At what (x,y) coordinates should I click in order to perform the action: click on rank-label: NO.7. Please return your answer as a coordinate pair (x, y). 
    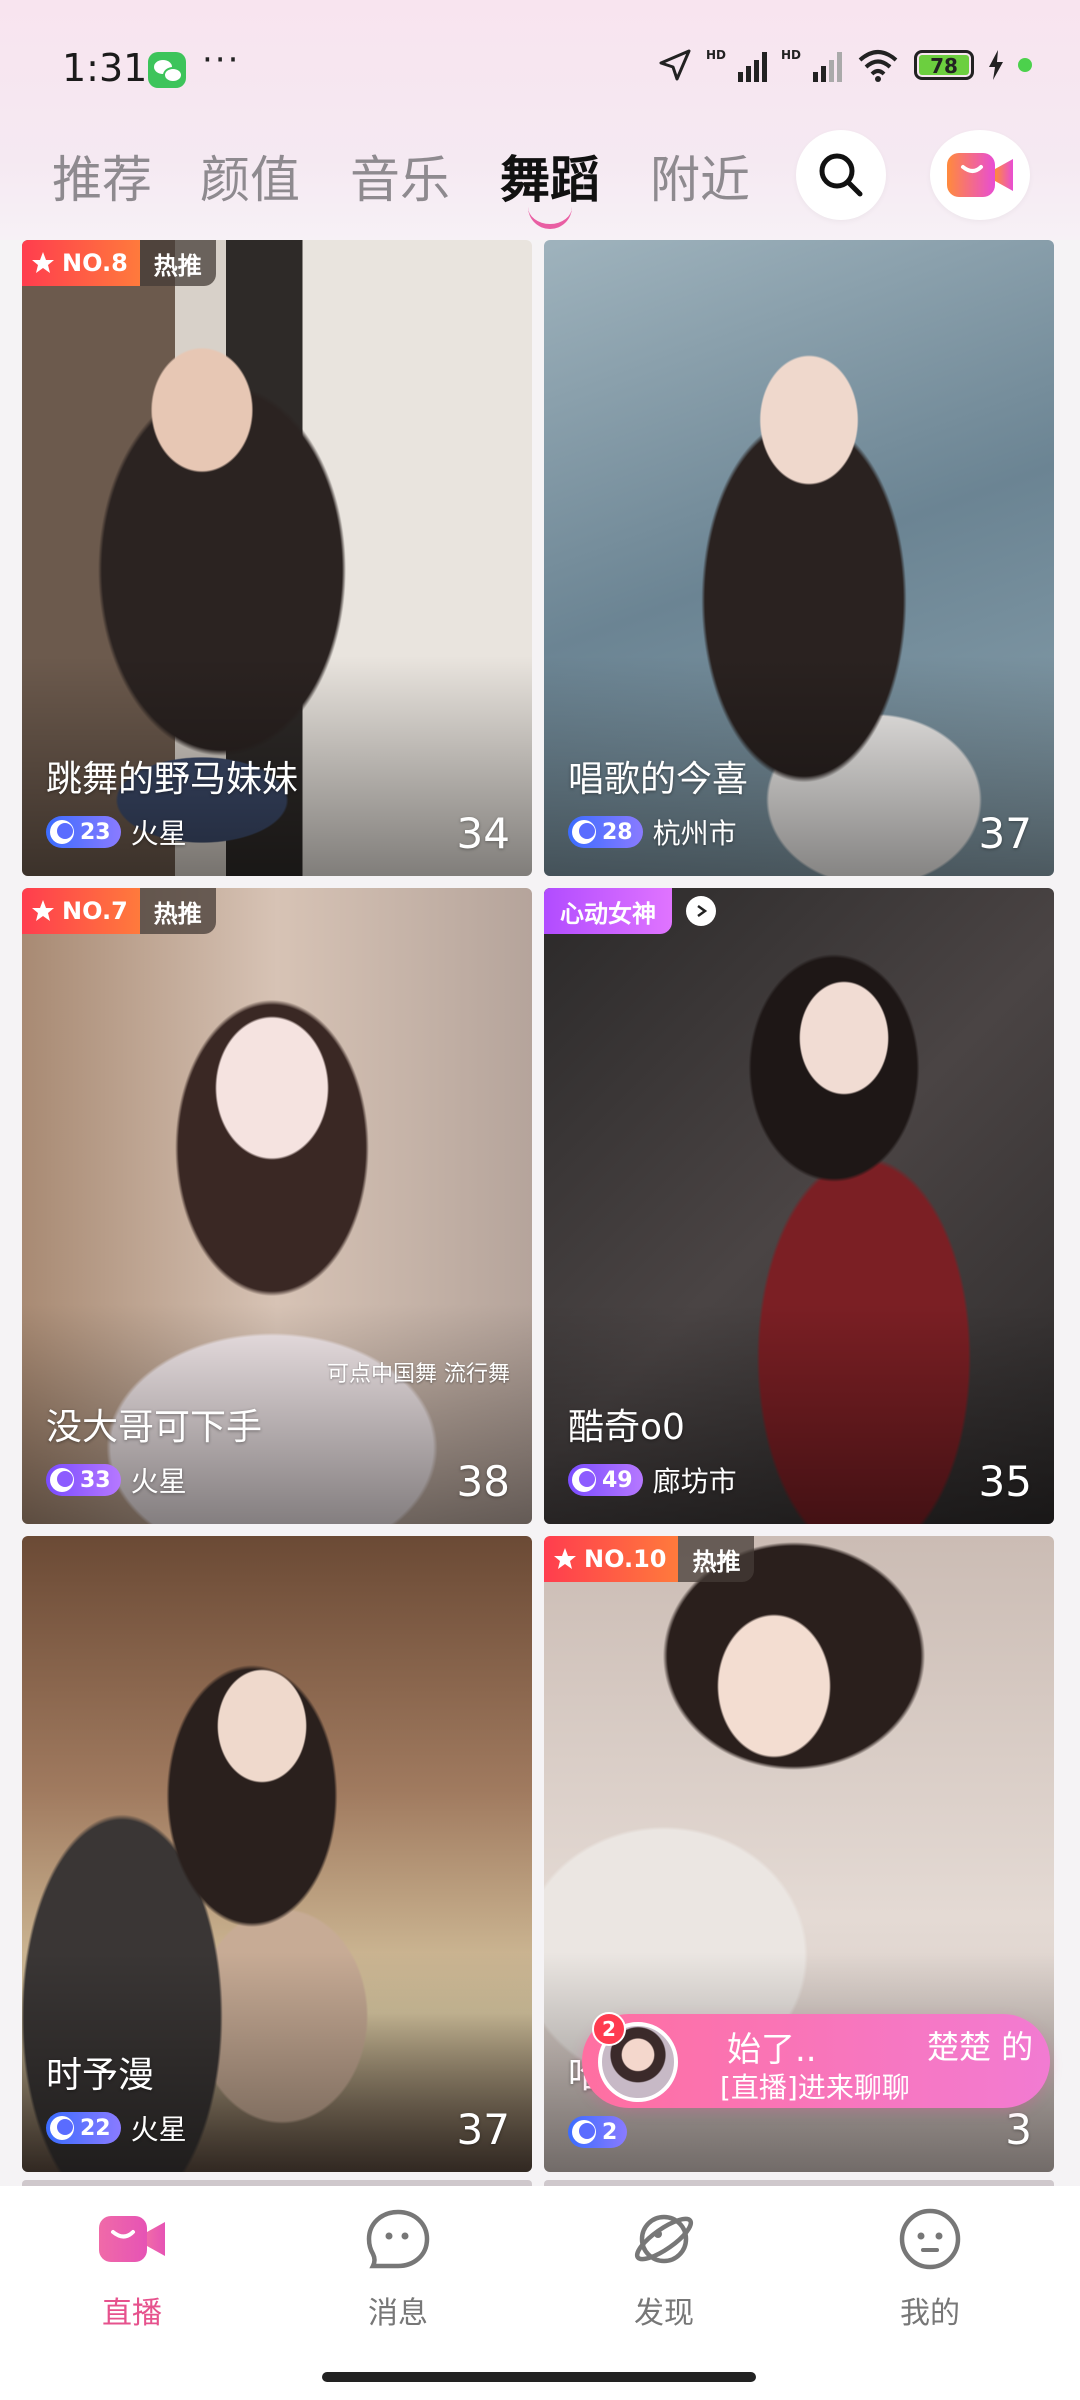
    Looking at the image, I should click on (95, 911).